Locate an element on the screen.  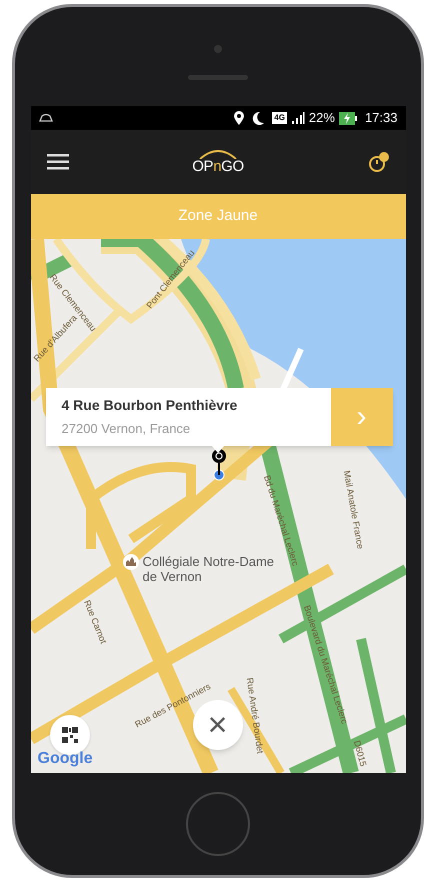
map-attribution: Google is located at coordinates (65, 759).